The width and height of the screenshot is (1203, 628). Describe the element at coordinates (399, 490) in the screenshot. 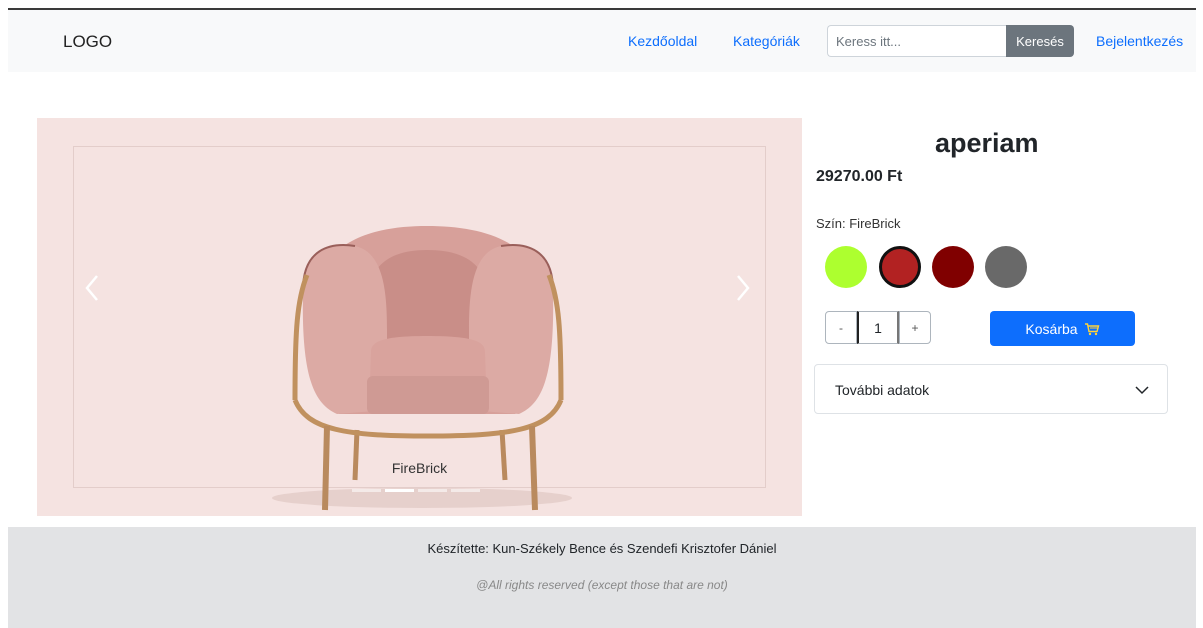

I see `carousel-indicator-active` at that location.